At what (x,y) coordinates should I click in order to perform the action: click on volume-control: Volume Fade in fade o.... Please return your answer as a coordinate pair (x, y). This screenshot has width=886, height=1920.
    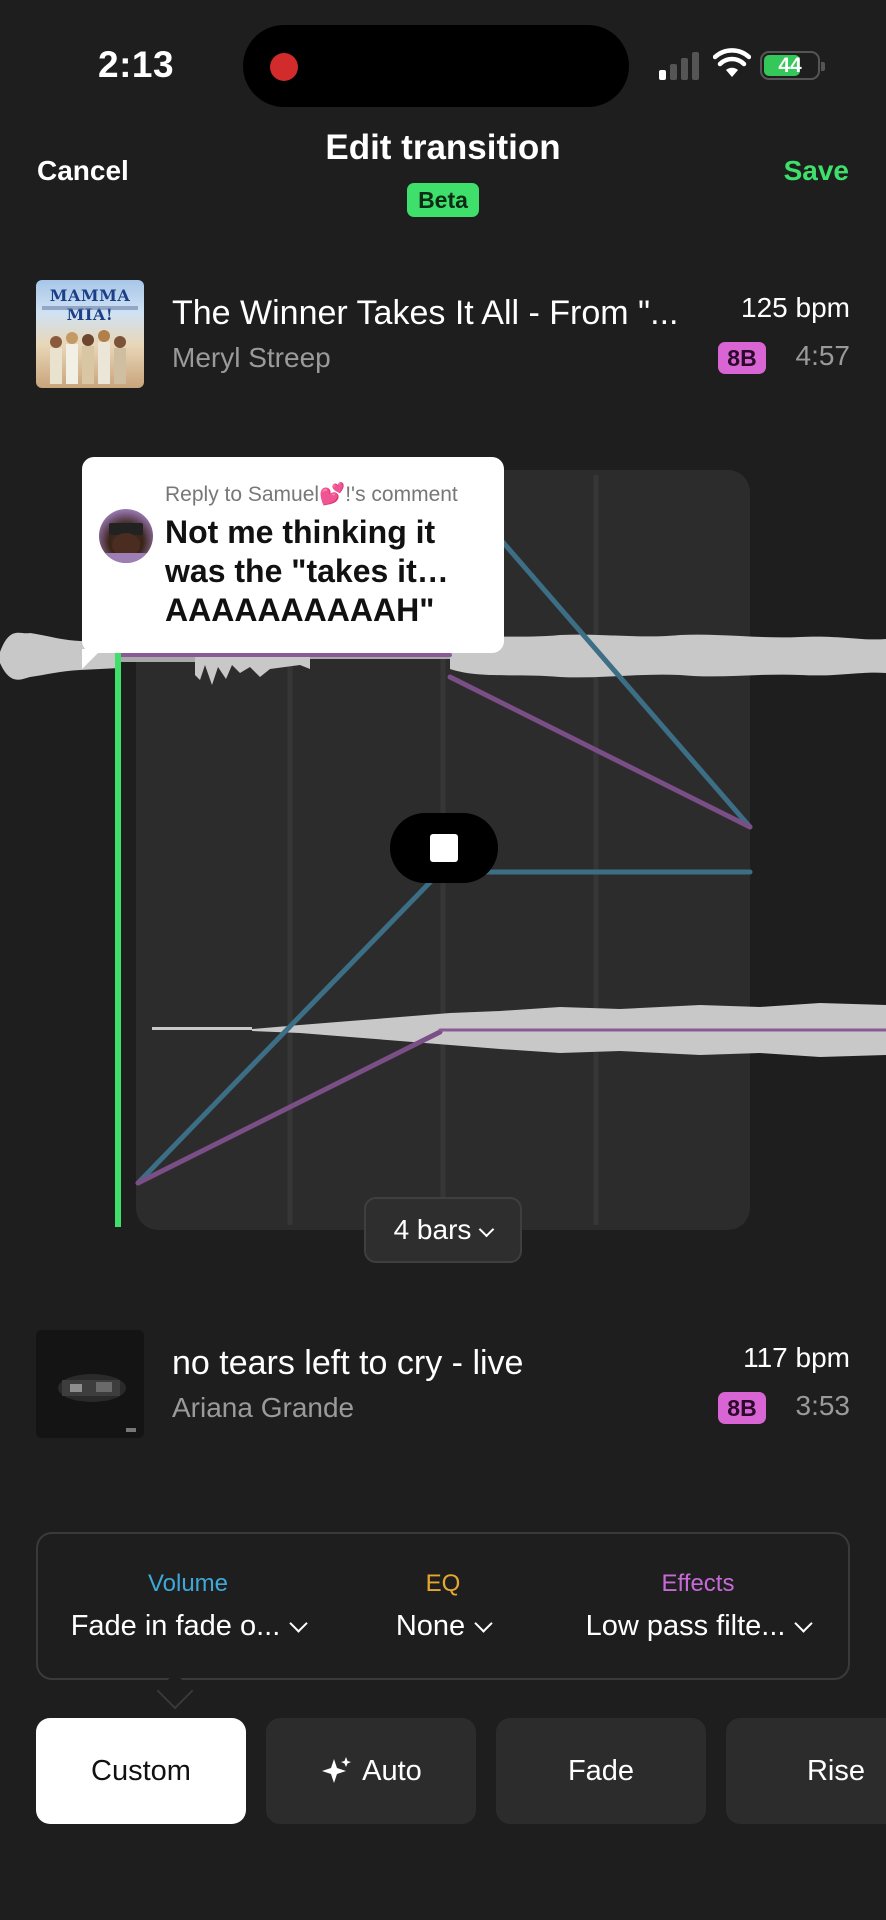
    Looking at the image, I should click on (188, 1606).